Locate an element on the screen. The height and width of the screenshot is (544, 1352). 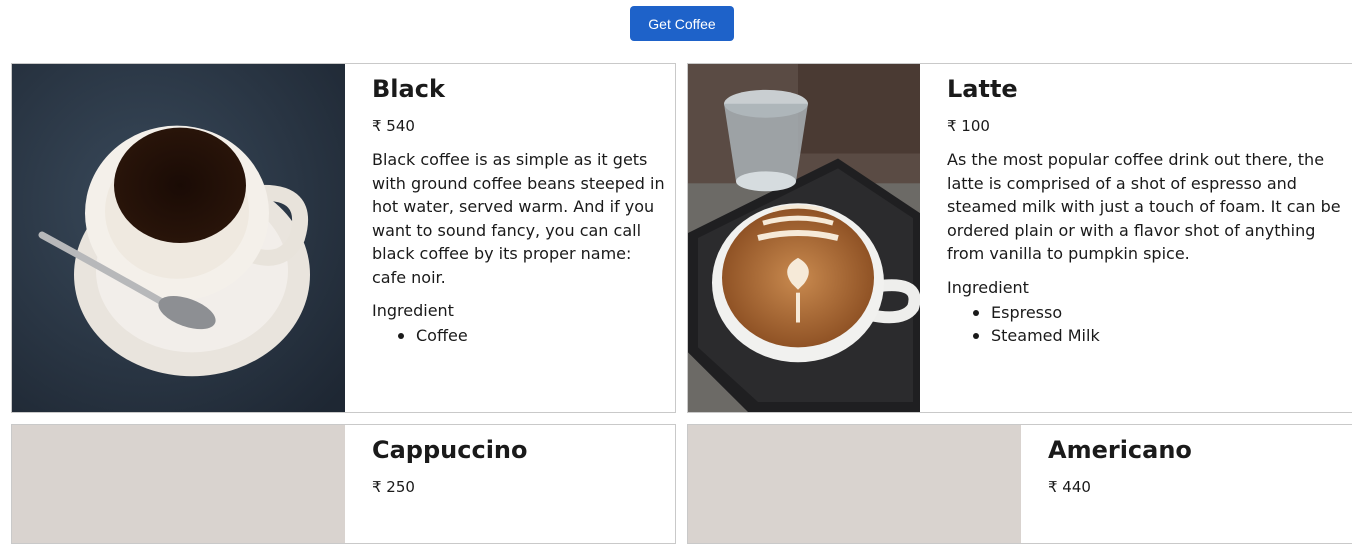
ingredient-list: Espresso Steamed Milk is located at coordinates (1149, 324).